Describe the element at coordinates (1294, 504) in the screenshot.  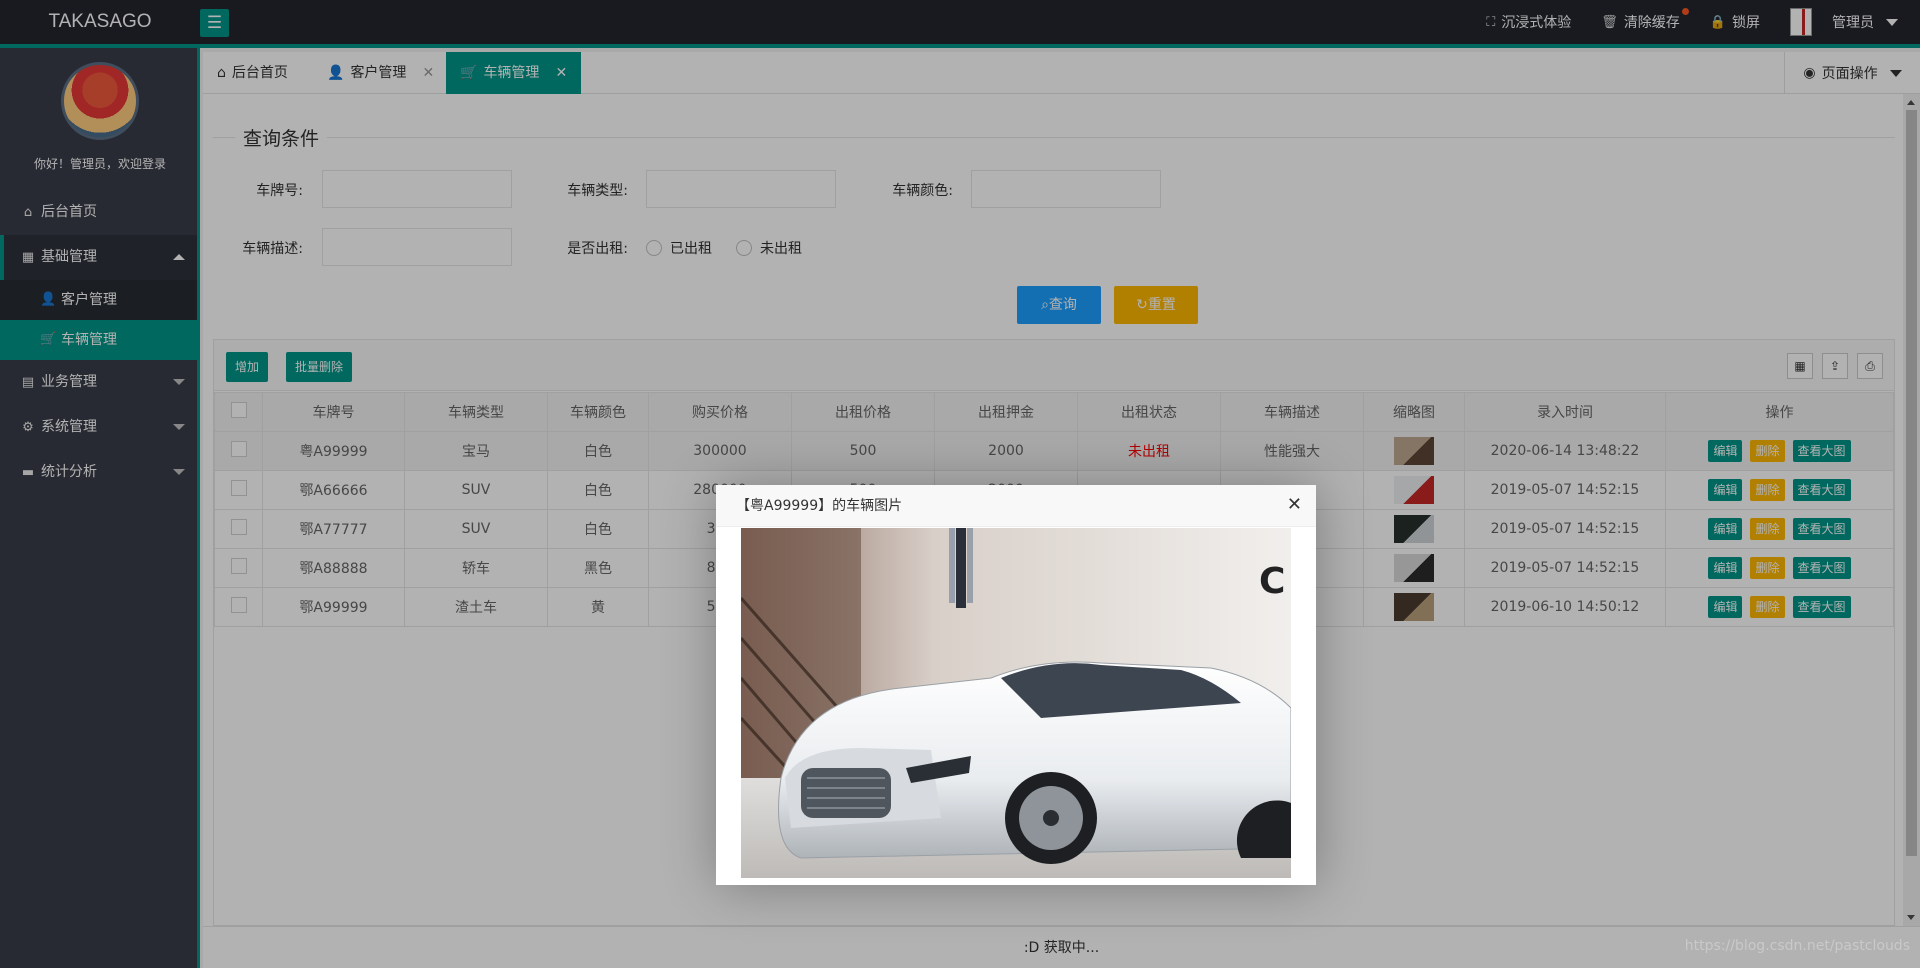
I see `close-icon: ✕` at that location.